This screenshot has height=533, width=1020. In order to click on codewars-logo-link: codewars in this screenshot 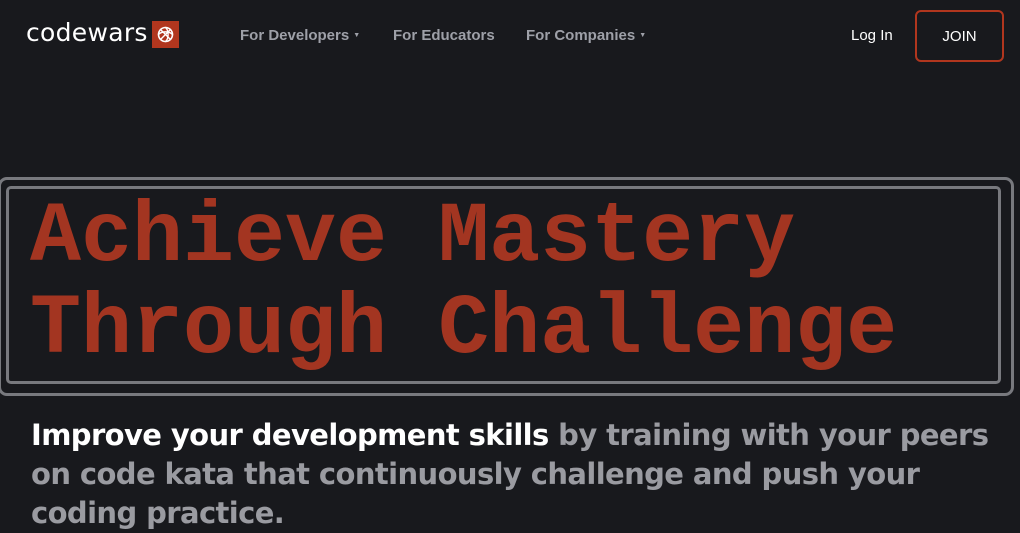, I will do `click(102, 33)`.